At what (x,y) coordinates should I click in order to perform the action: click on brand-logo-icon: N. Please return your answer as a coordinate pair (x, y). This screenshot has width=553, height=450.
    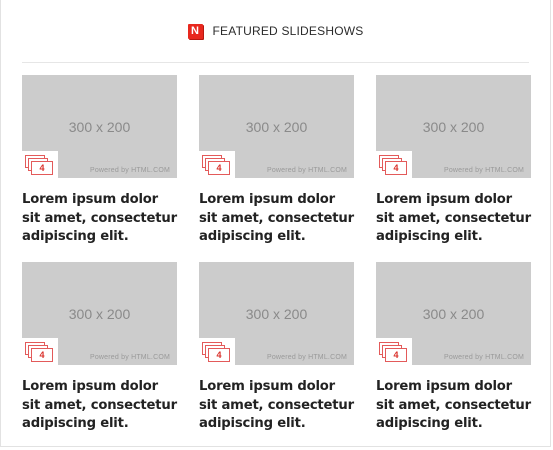
    Looking at the image, I should click on (195, 31).